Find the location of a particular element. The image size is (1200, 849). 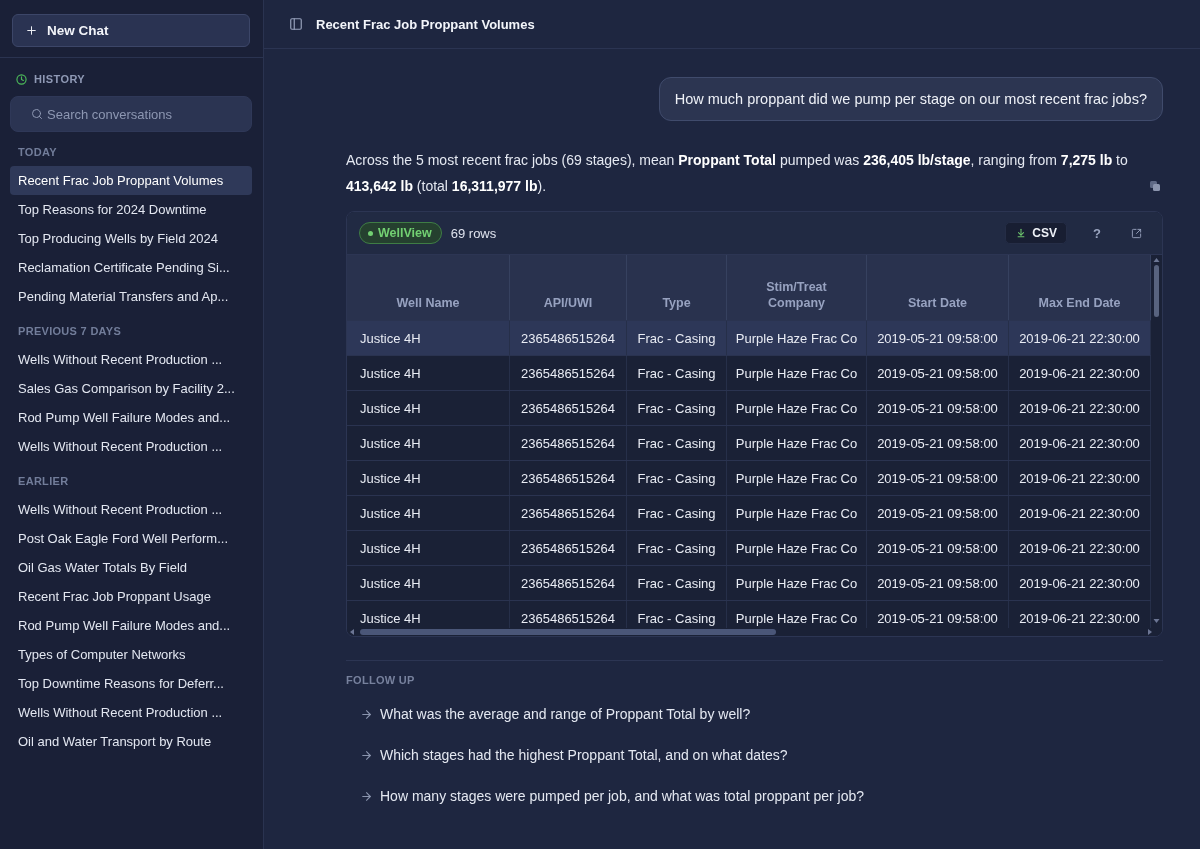

panel-icon is located at coordinates (296, 24).